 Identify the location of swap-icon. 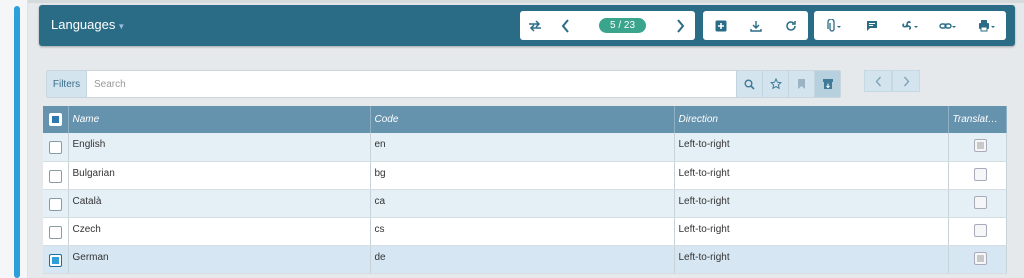
(535, 25).